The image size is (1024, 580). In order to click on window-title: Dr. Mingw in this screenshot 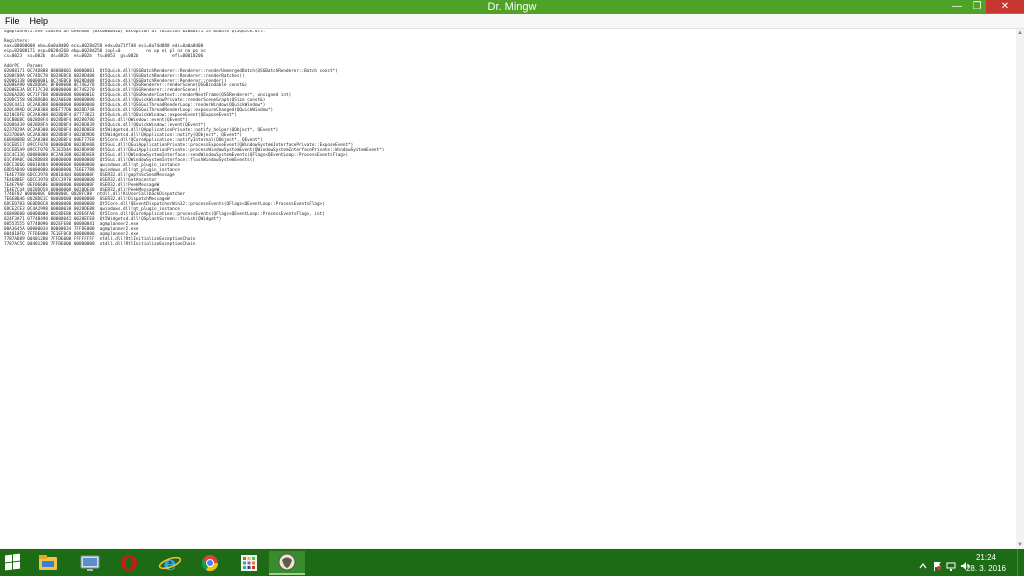, I will do `click(512, 7)`.